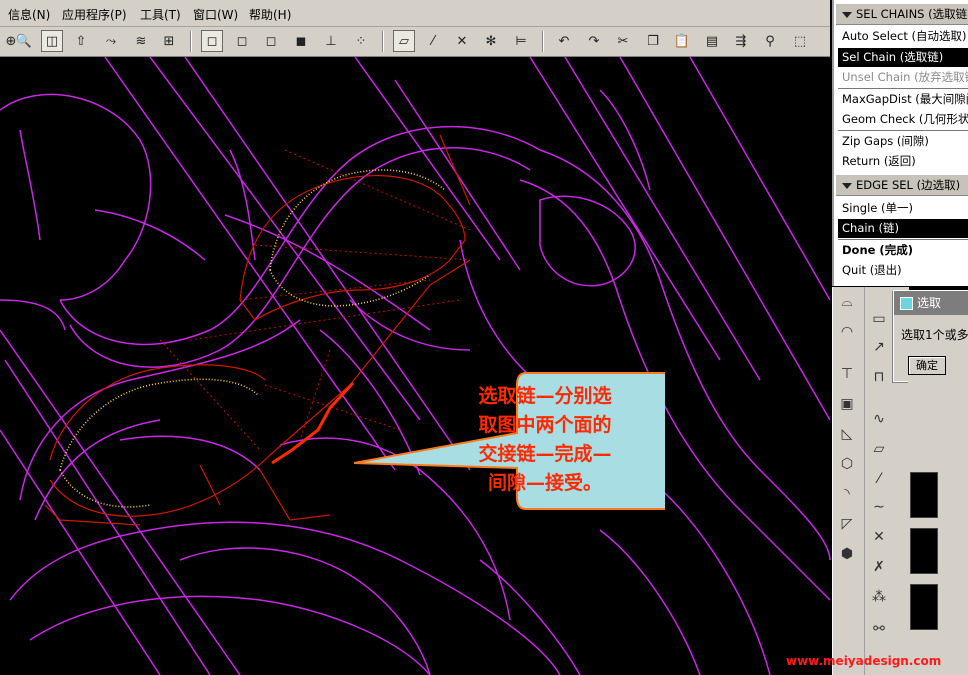  Describe the element at coordinates (879, 479) in the screenshot. I see `axis-icon: ⁄` at that location.